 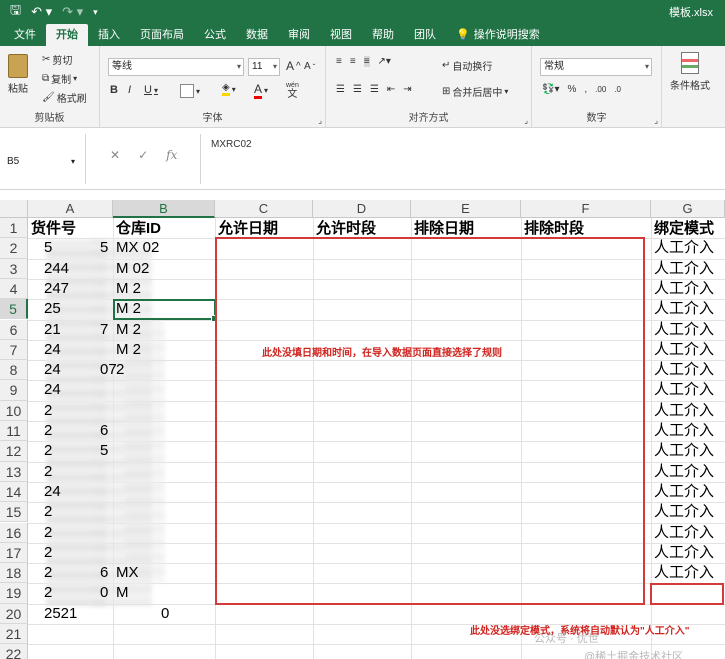 What do you see at coordinates (14, 289) in the screenshot?
I see `row-header: 4` at bounding box center [14, 289].